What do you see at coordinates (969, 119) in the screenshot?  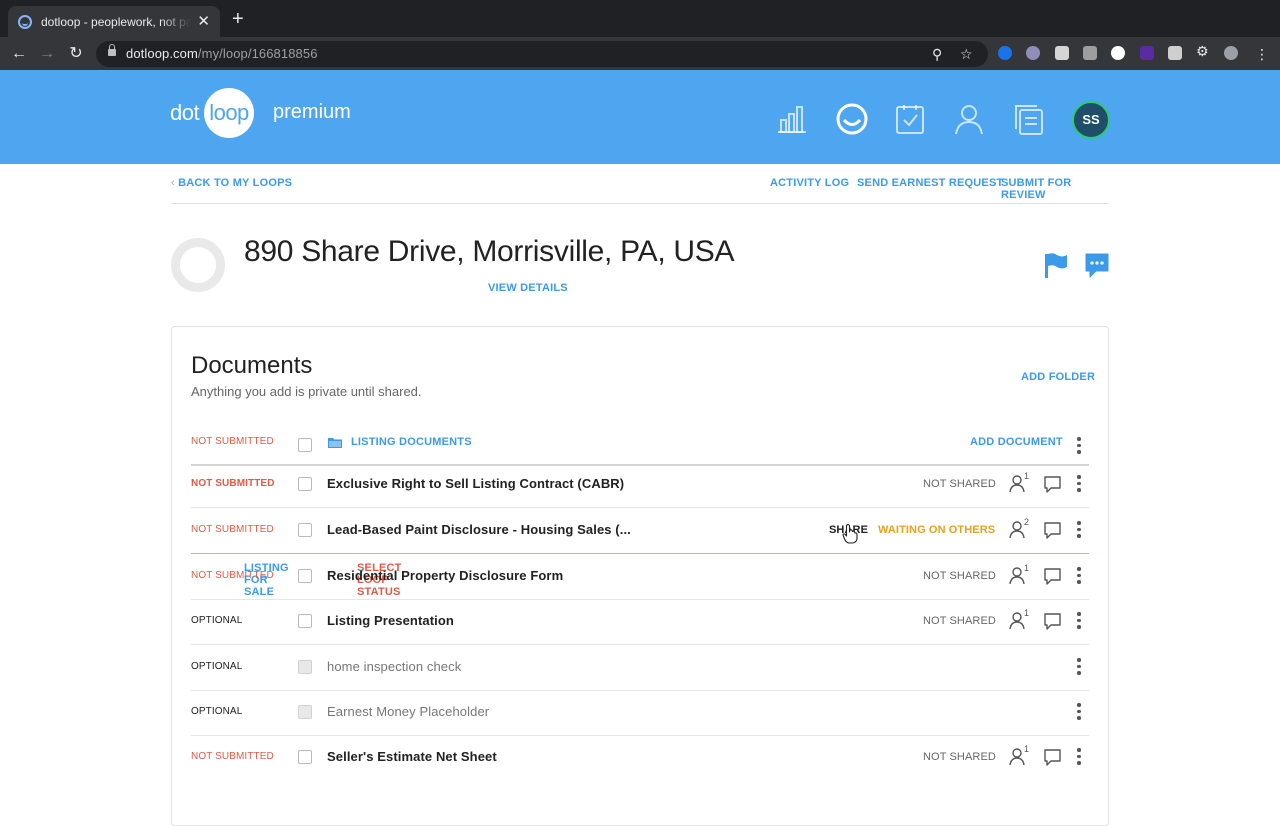 I see `contacts-person-icon` at bounding box center [969, 119].